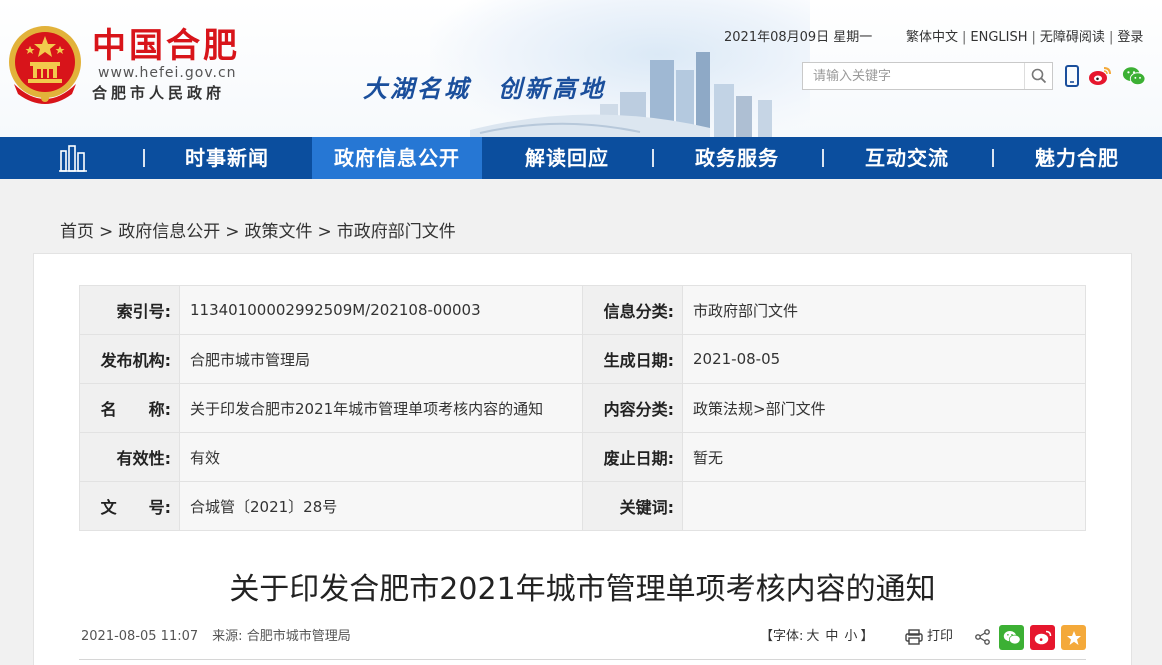 The height and width of the screenshot is (665, 1162). I want to click on wechat-share-icon, so click(1012, 638).